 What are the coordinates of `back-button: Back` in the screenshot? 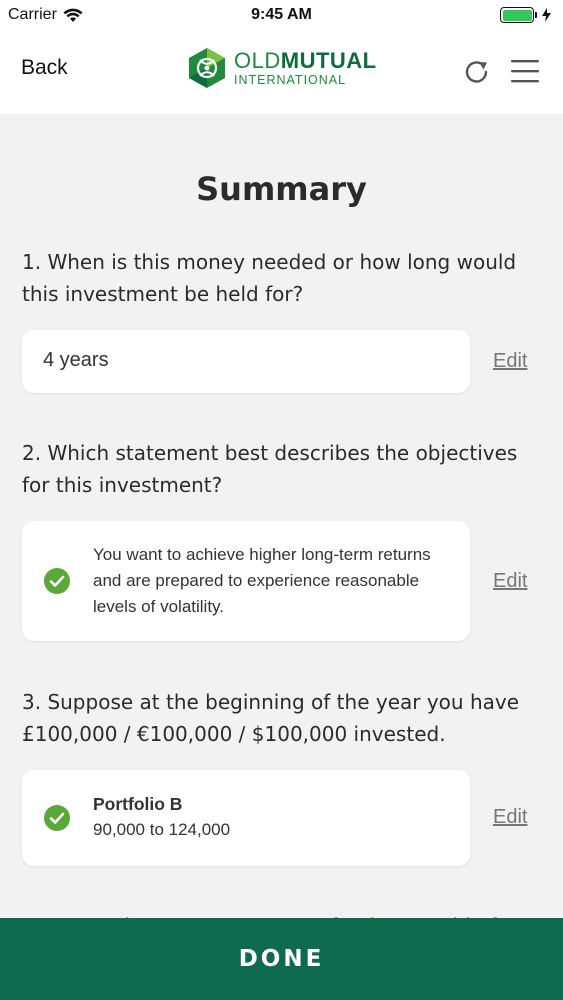 It's located at (44, 68).